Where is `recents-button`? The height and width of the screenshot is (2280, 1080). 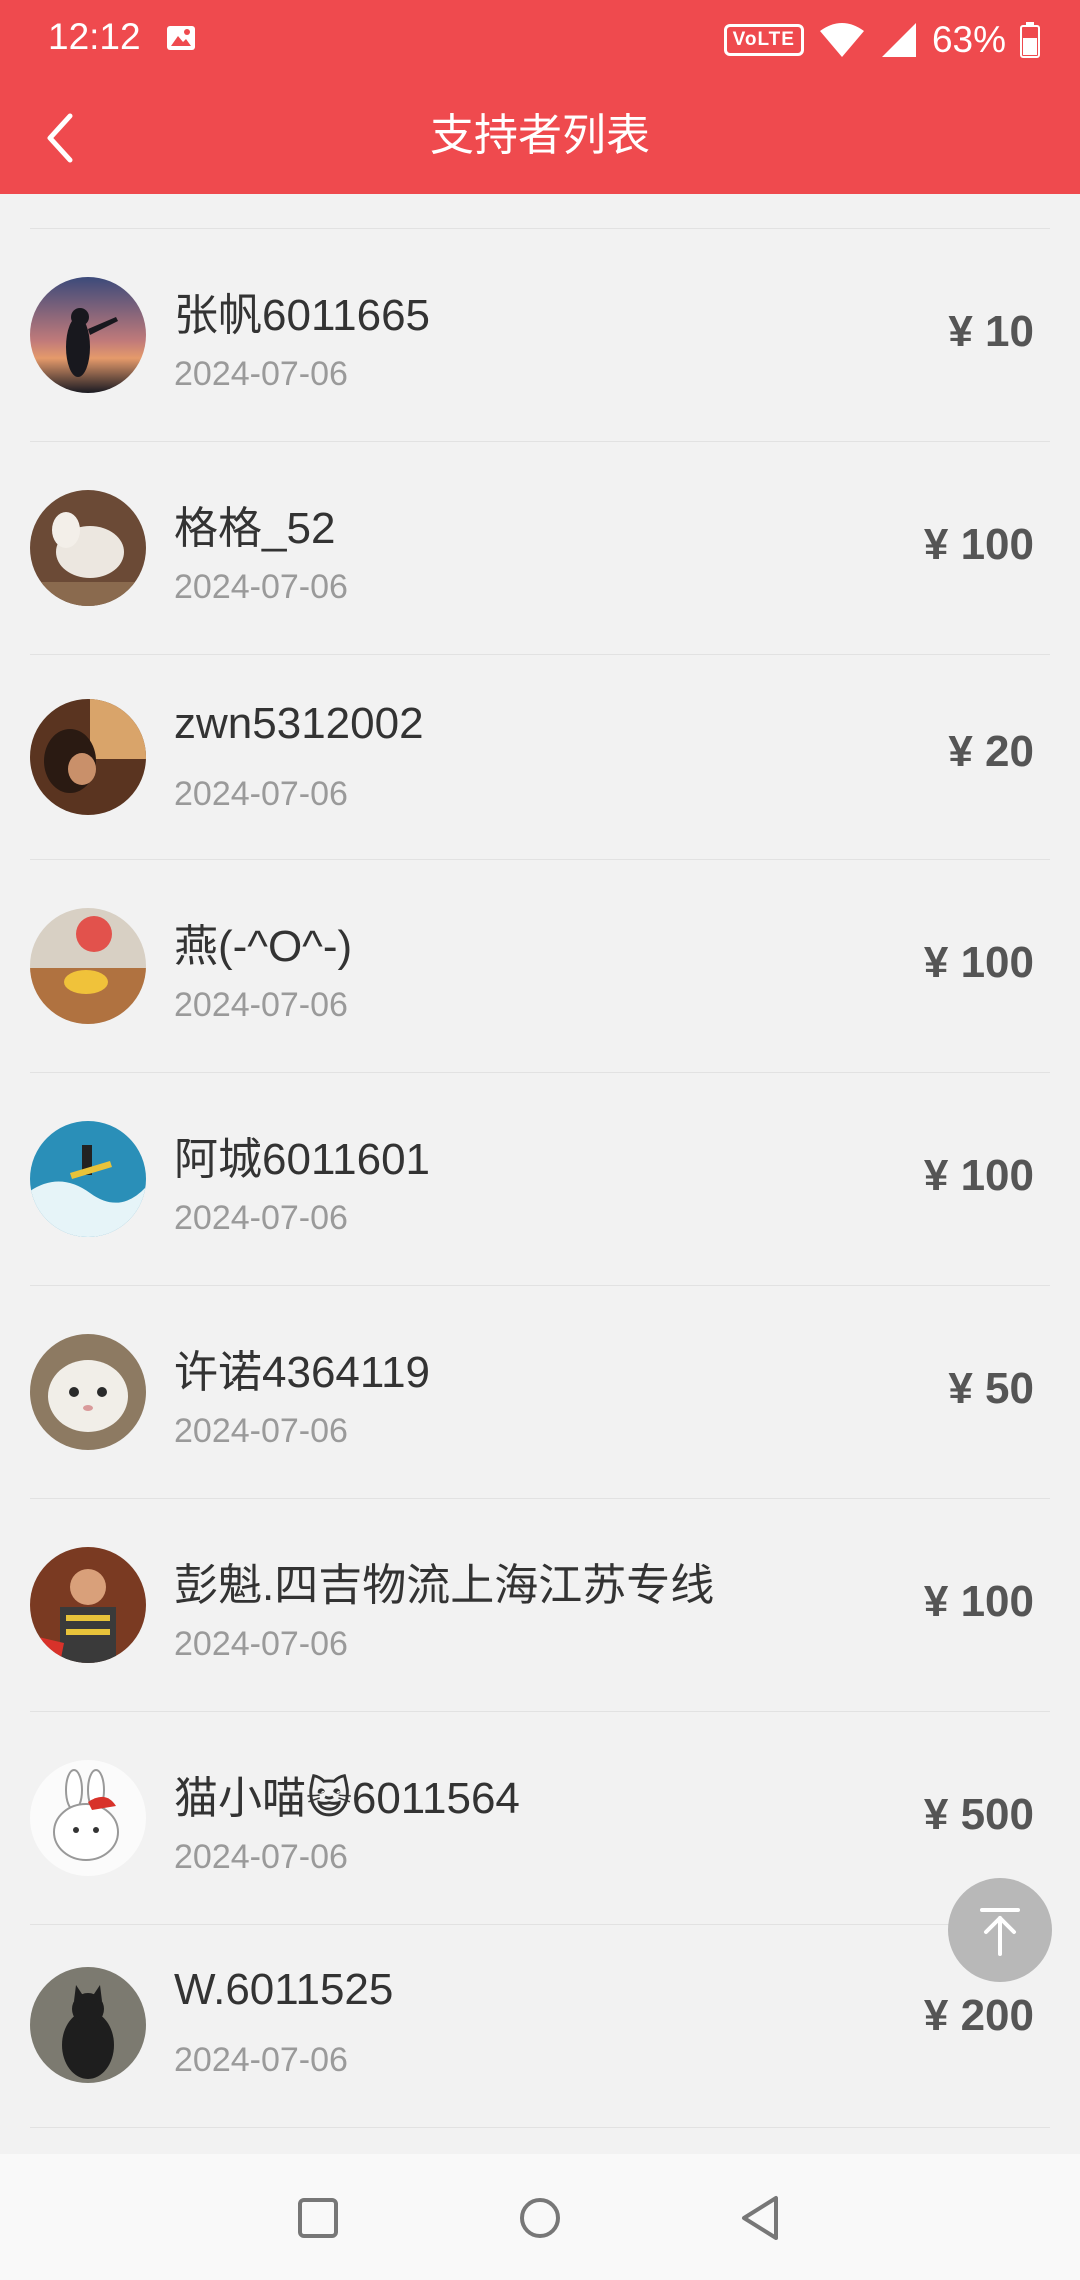
recents-button is located at coordinates (318, 2218).